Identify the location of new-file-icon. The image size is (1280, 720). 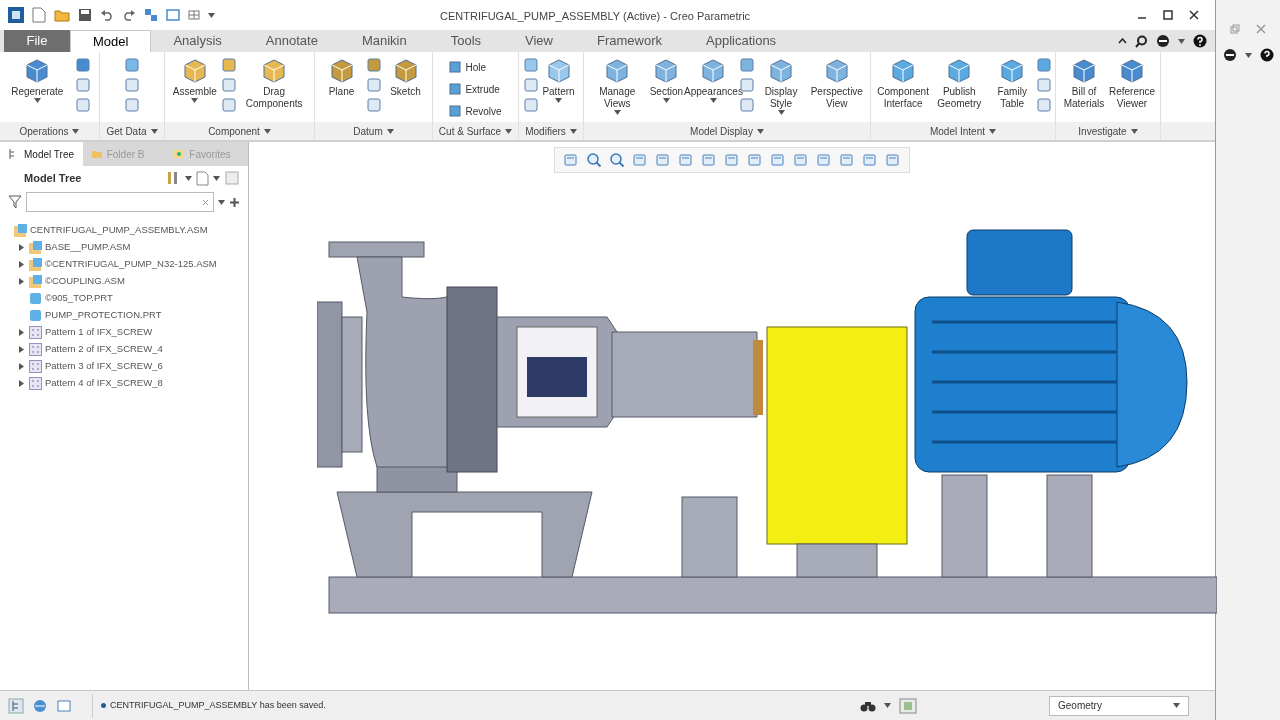
(39, 15).